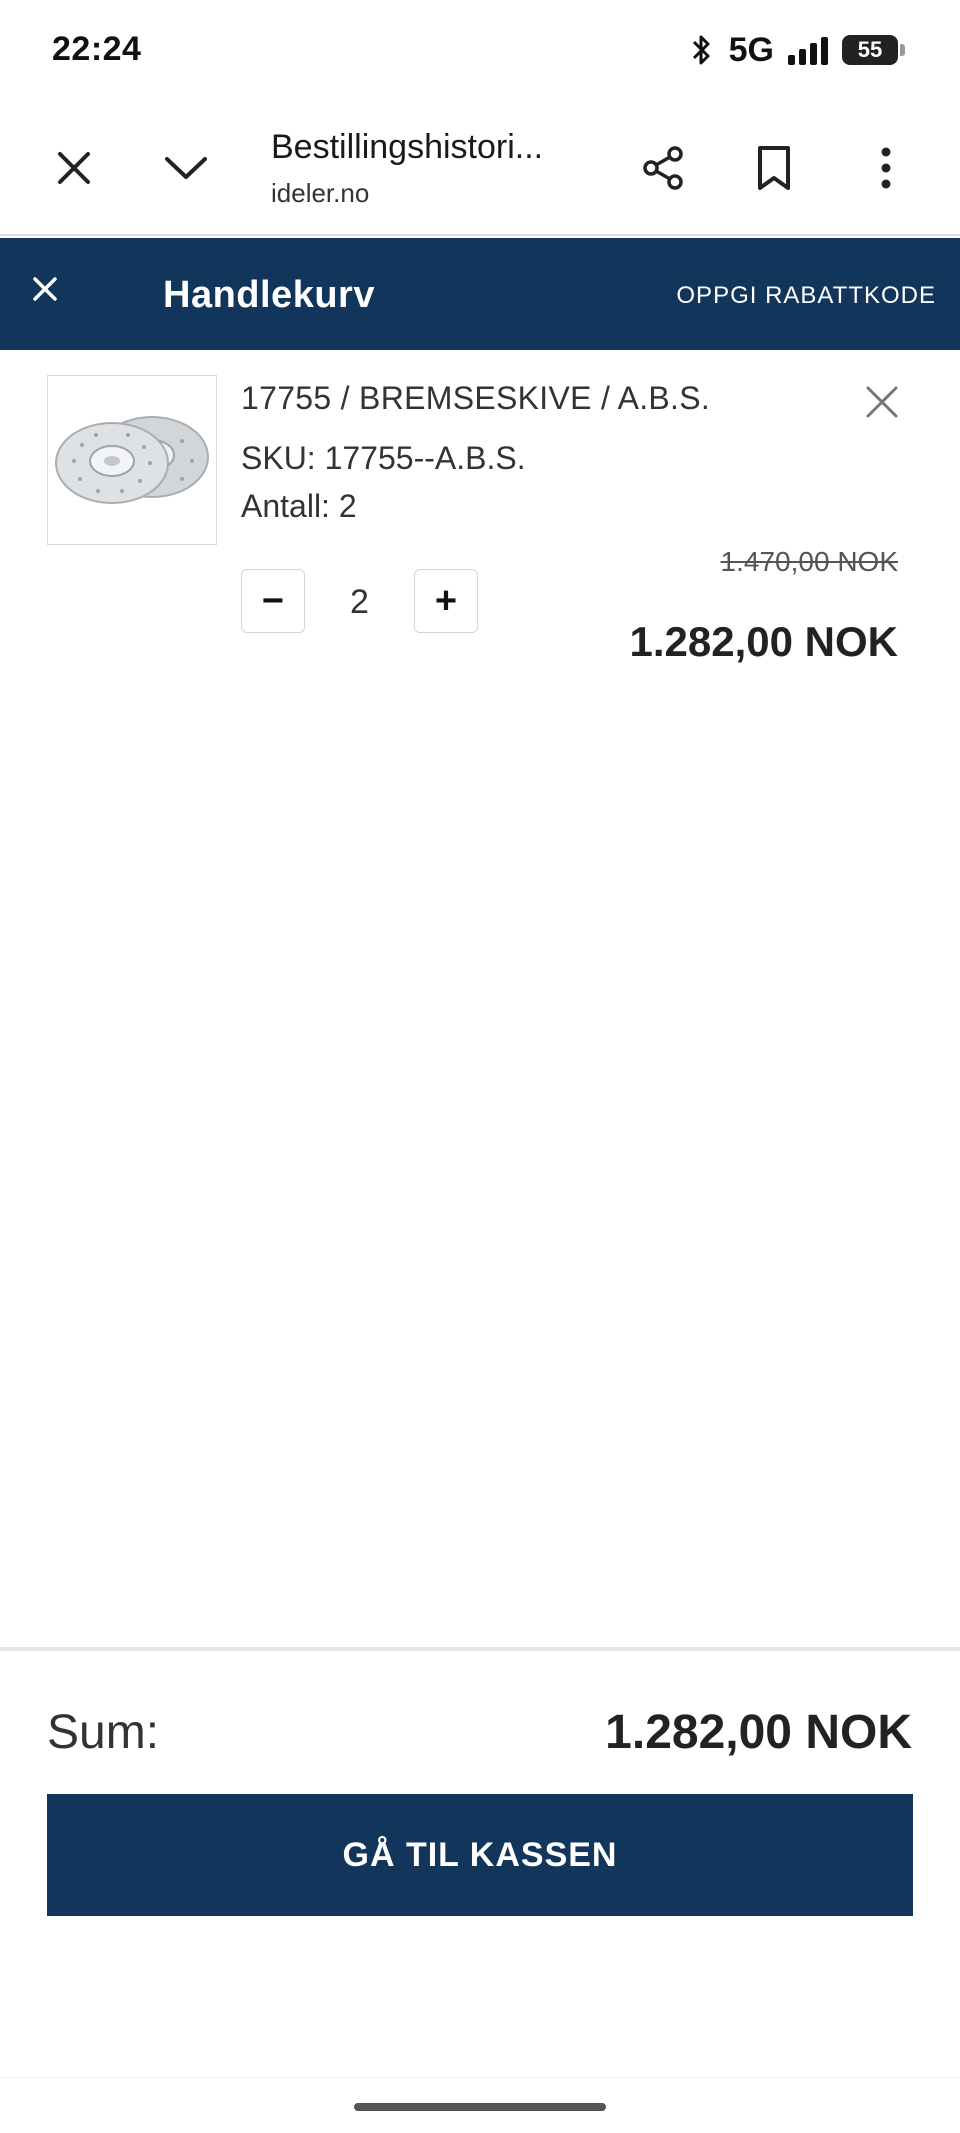 Image resolution: width=960 pixels, height=2133 pixels. Describe the element at coordinates (663, 168) in the screenshot. I see `share-icon` at that location.